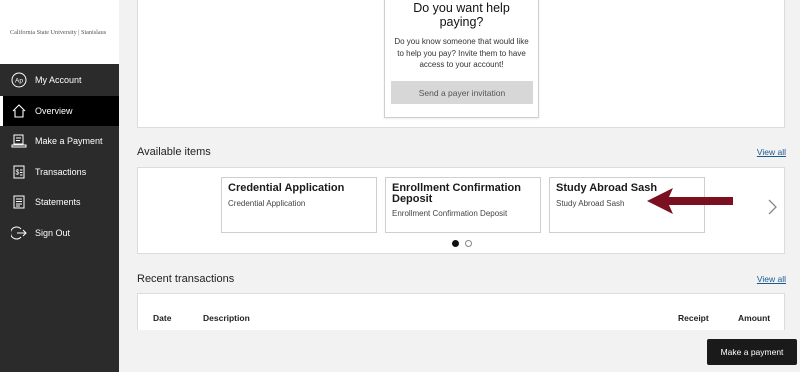 This screenshot has width=800, height=372. What do you see at coordinates (186, 279) in the screenshot?
I see `recent-transactions-heading: Recent transactions` at bounding box center [186, 279].